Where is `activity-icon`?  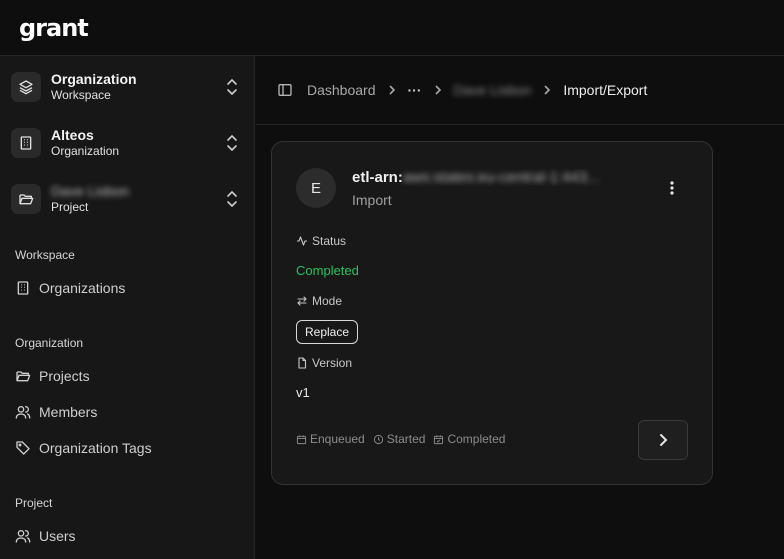 activity-icon is located at coordinates (302, 241).